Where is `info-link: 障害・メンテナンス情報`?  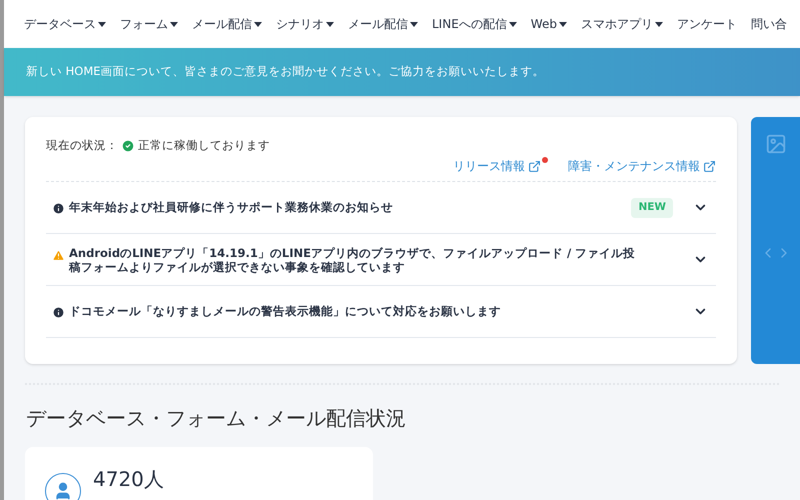 info-link: 障害・メンテナンス情報 is located at coordinates (642, 166).